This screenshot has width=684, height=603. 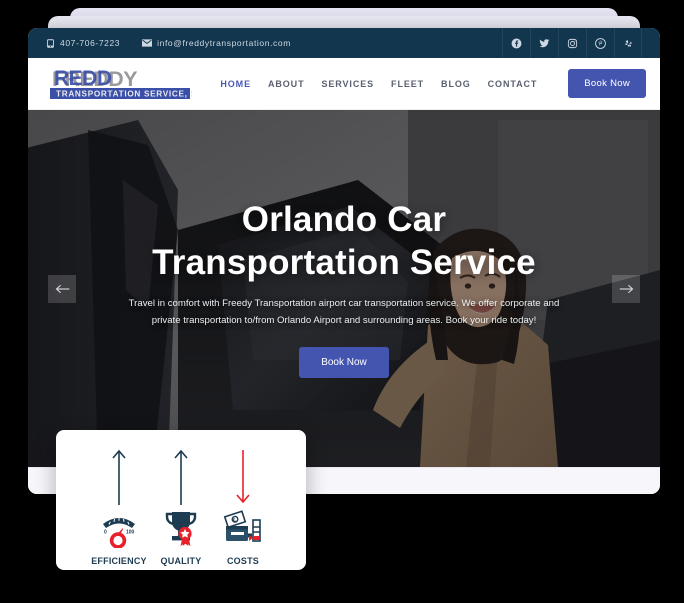 I want to click on carousel-next-button, so click(x=626, y=288).